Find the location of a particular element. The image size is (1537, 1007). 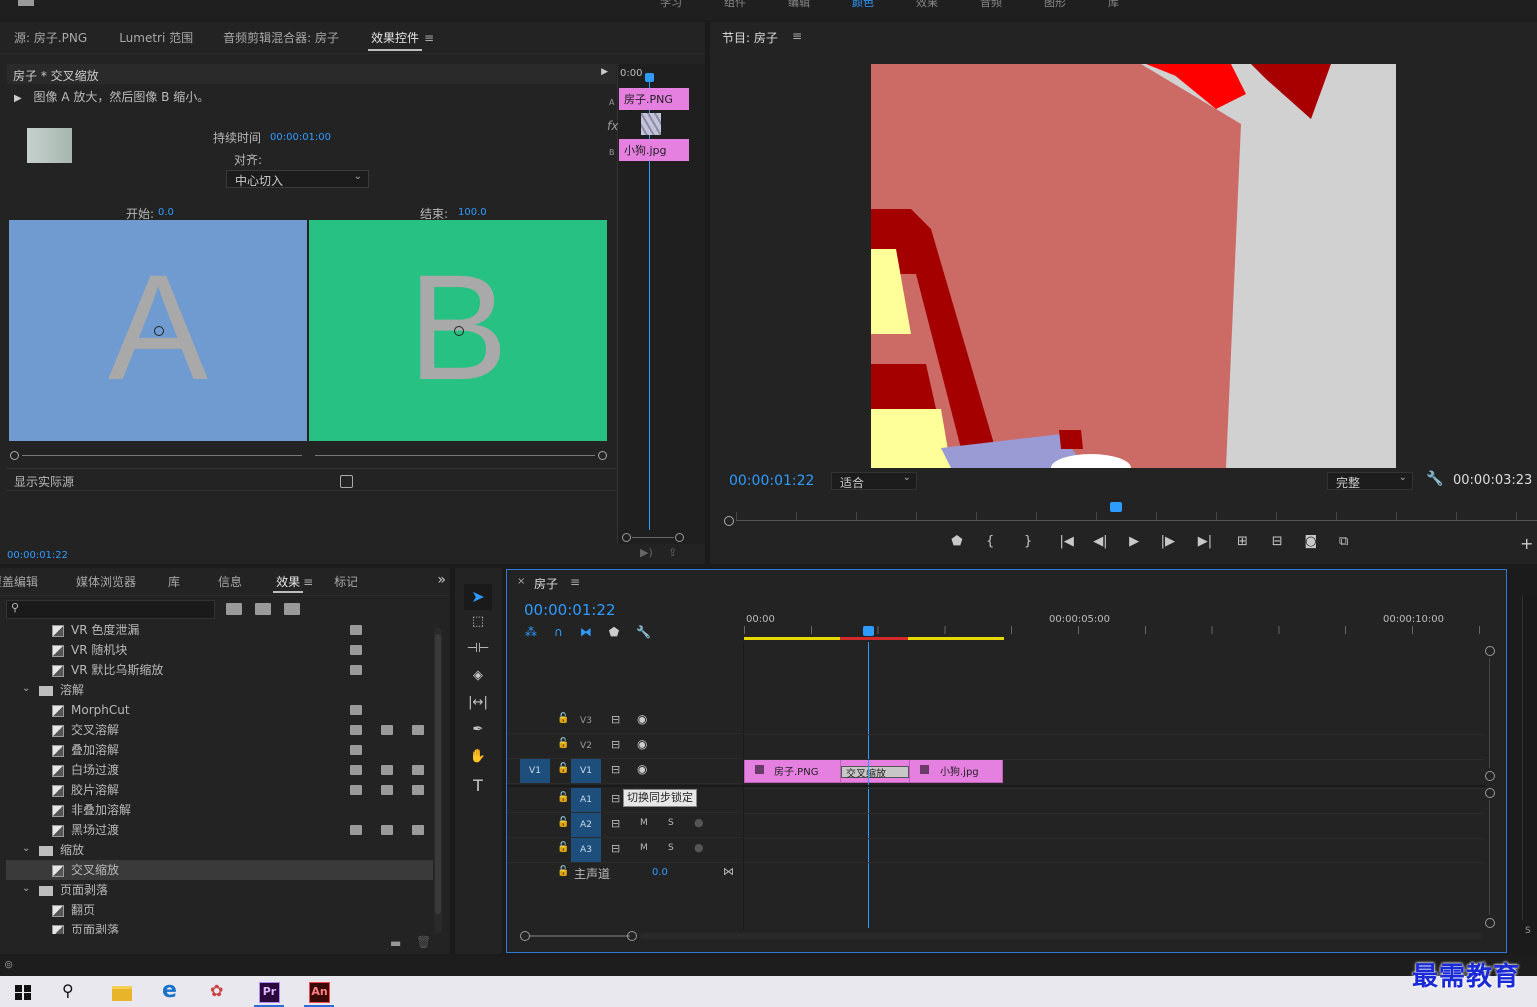

go-to-end-icon: ⋈ is located at coordinates (728, 871).